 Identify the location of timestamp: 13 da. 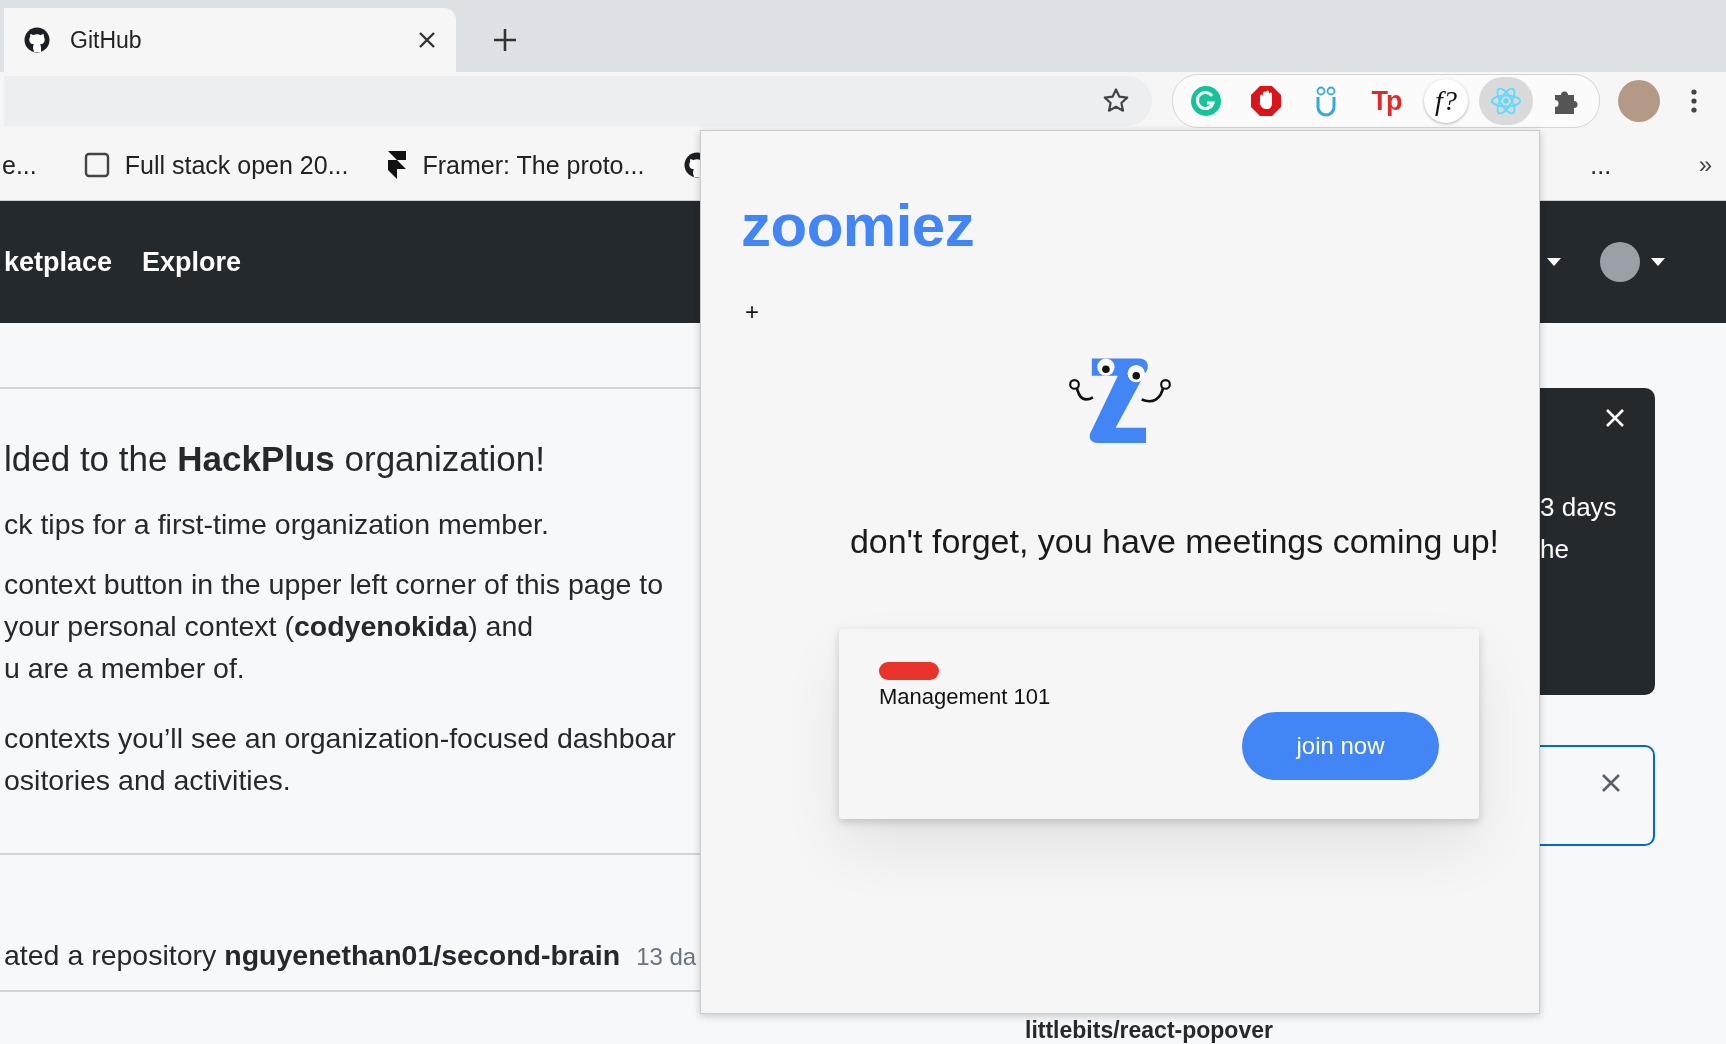
(666, 957).